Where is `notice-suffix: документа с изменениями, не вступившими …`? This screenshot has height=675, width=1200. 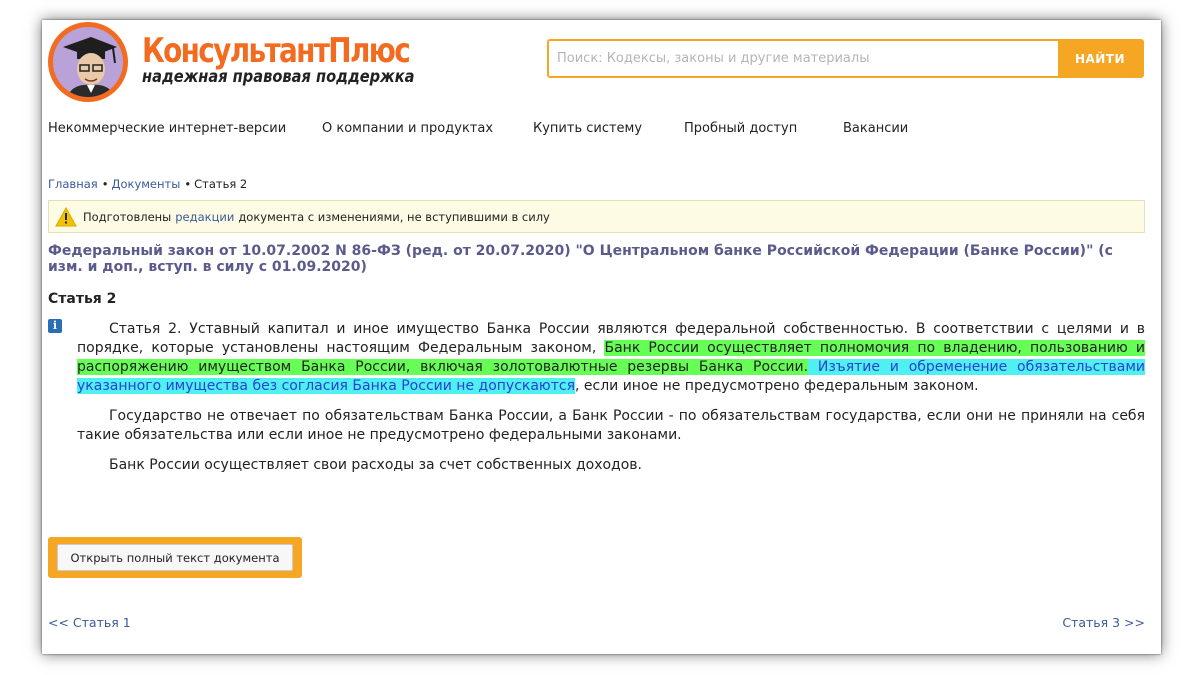
notice-suffix: документа с изменениями, не вступившими … is located at coordinates (394, 216).